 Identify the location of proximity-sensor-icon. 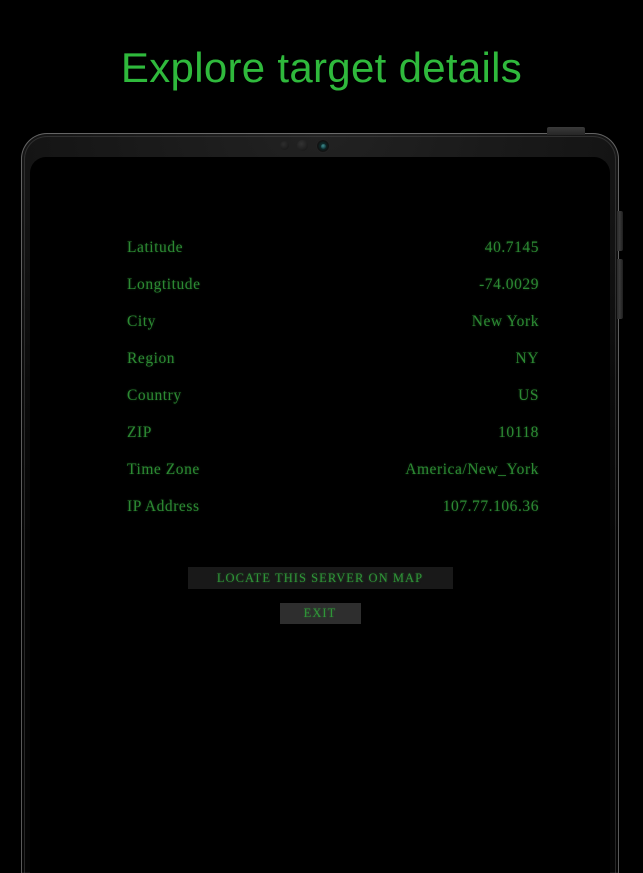
(284, 145).